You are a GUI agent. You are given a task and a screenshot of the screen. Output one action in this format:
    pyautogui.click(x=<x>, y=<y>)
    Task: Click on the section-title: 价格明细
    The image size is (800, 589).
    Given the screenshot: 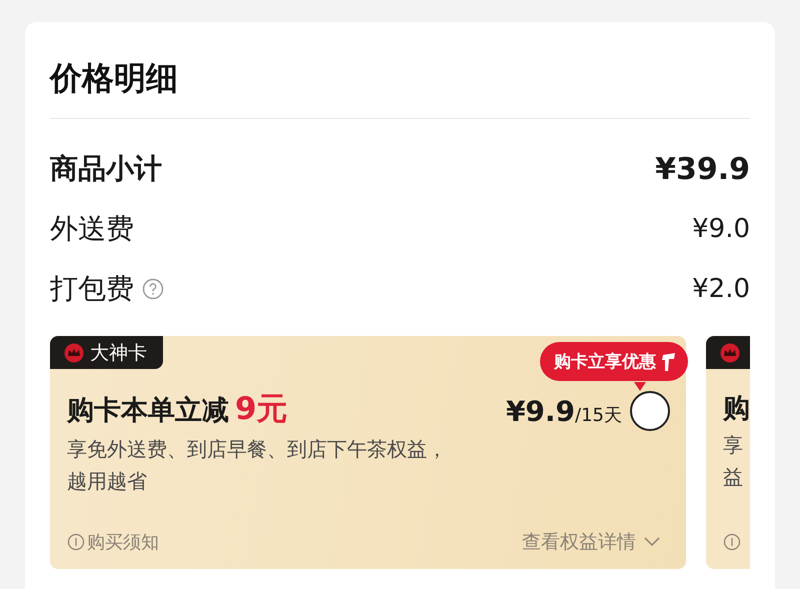 What is the action you would take?
    pyautogui.click(x=400, y=88)
    